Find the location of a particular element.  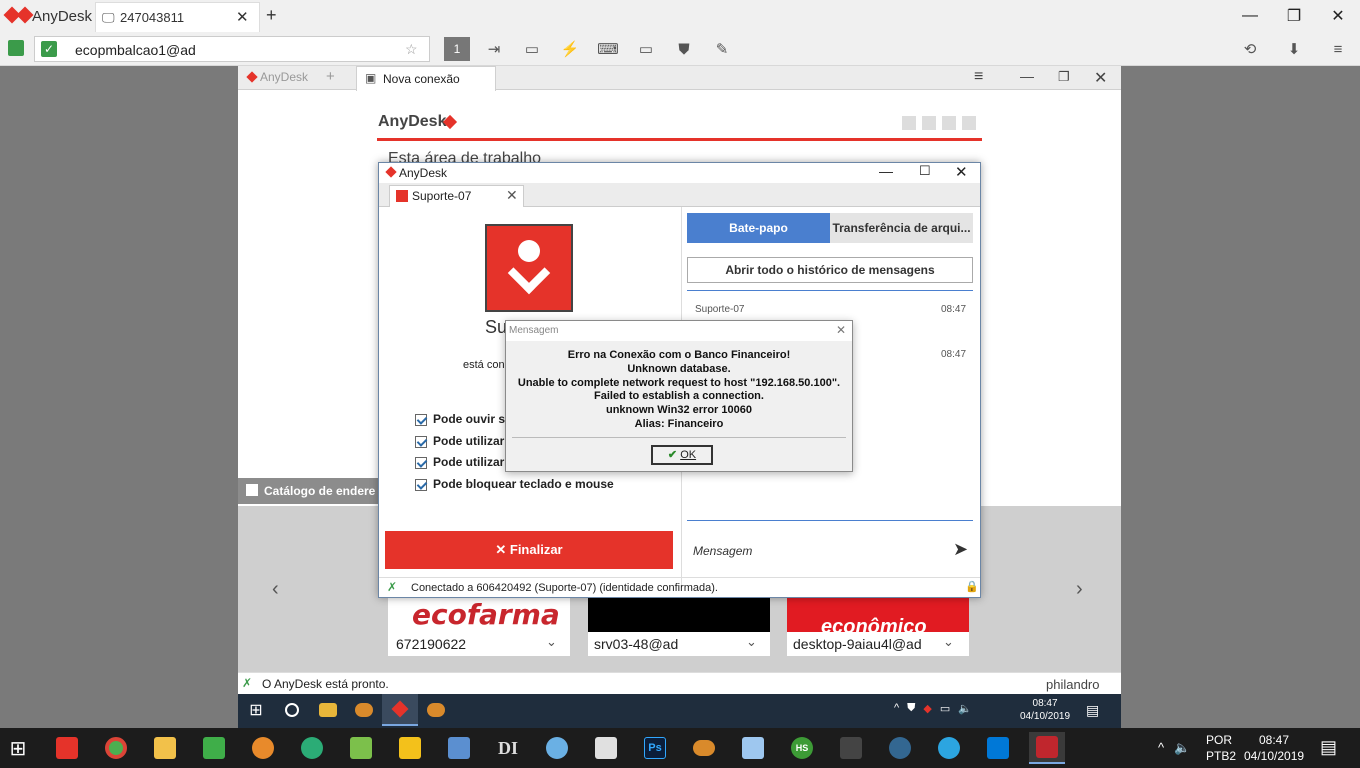

photoshop-icon: Ps is located at coordinates (655, 748).